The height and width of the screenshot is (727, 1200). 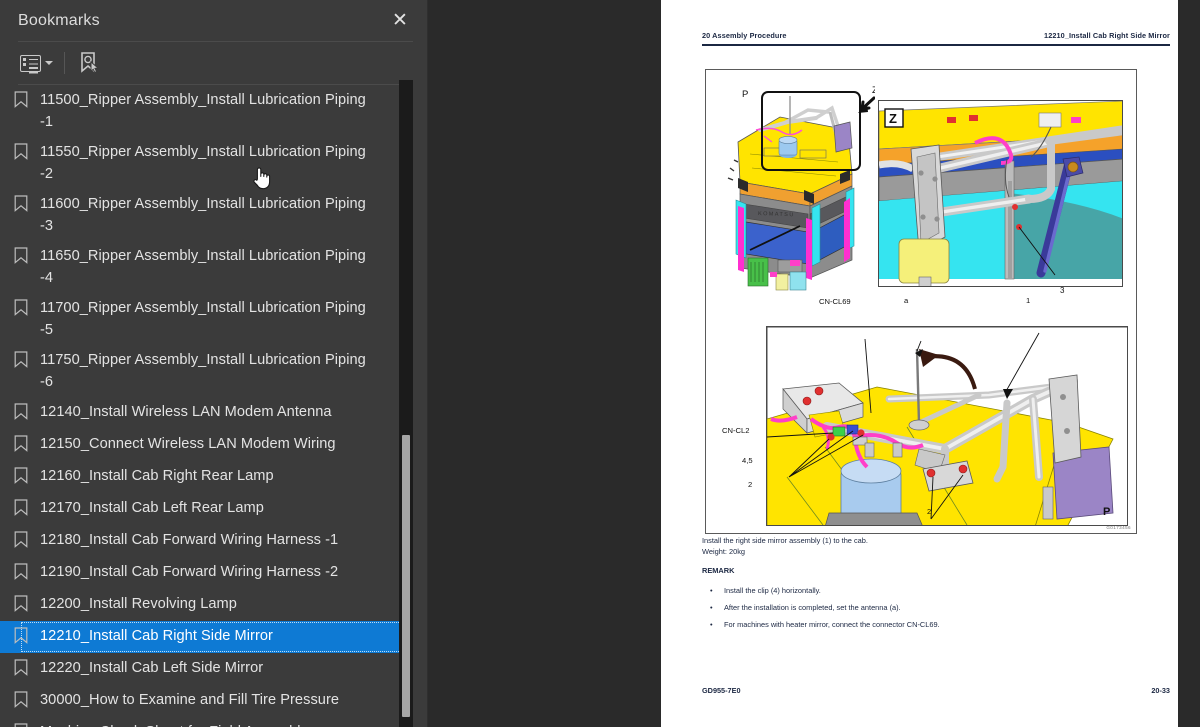 I want to click on bookmark-item: 12210_Install Cab Right Side Mirror, so click(x=205, y=637).